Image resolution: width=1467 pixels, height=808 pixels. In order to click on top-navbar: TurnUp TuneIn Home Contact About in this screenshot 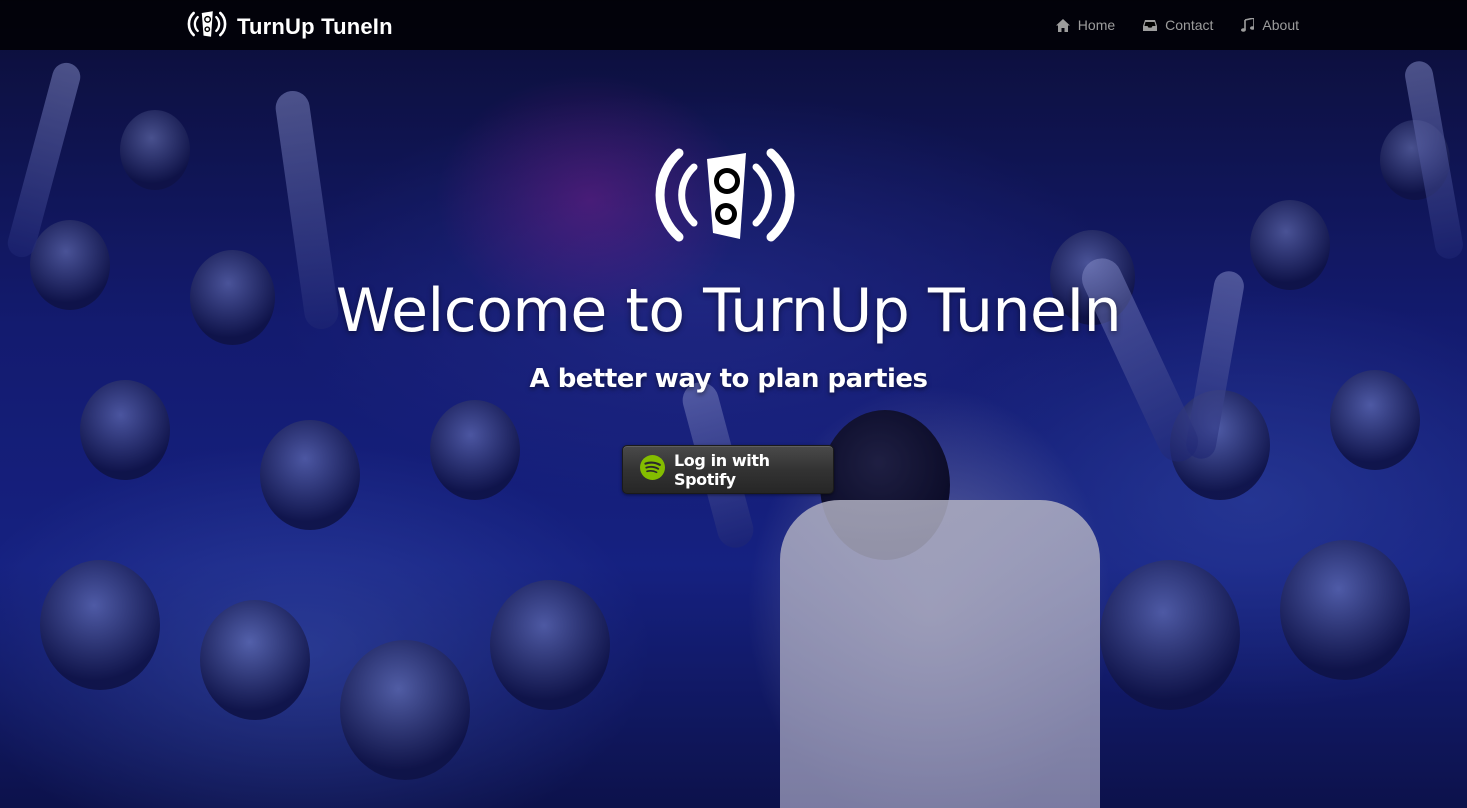, I will do `click(733, 25)`.